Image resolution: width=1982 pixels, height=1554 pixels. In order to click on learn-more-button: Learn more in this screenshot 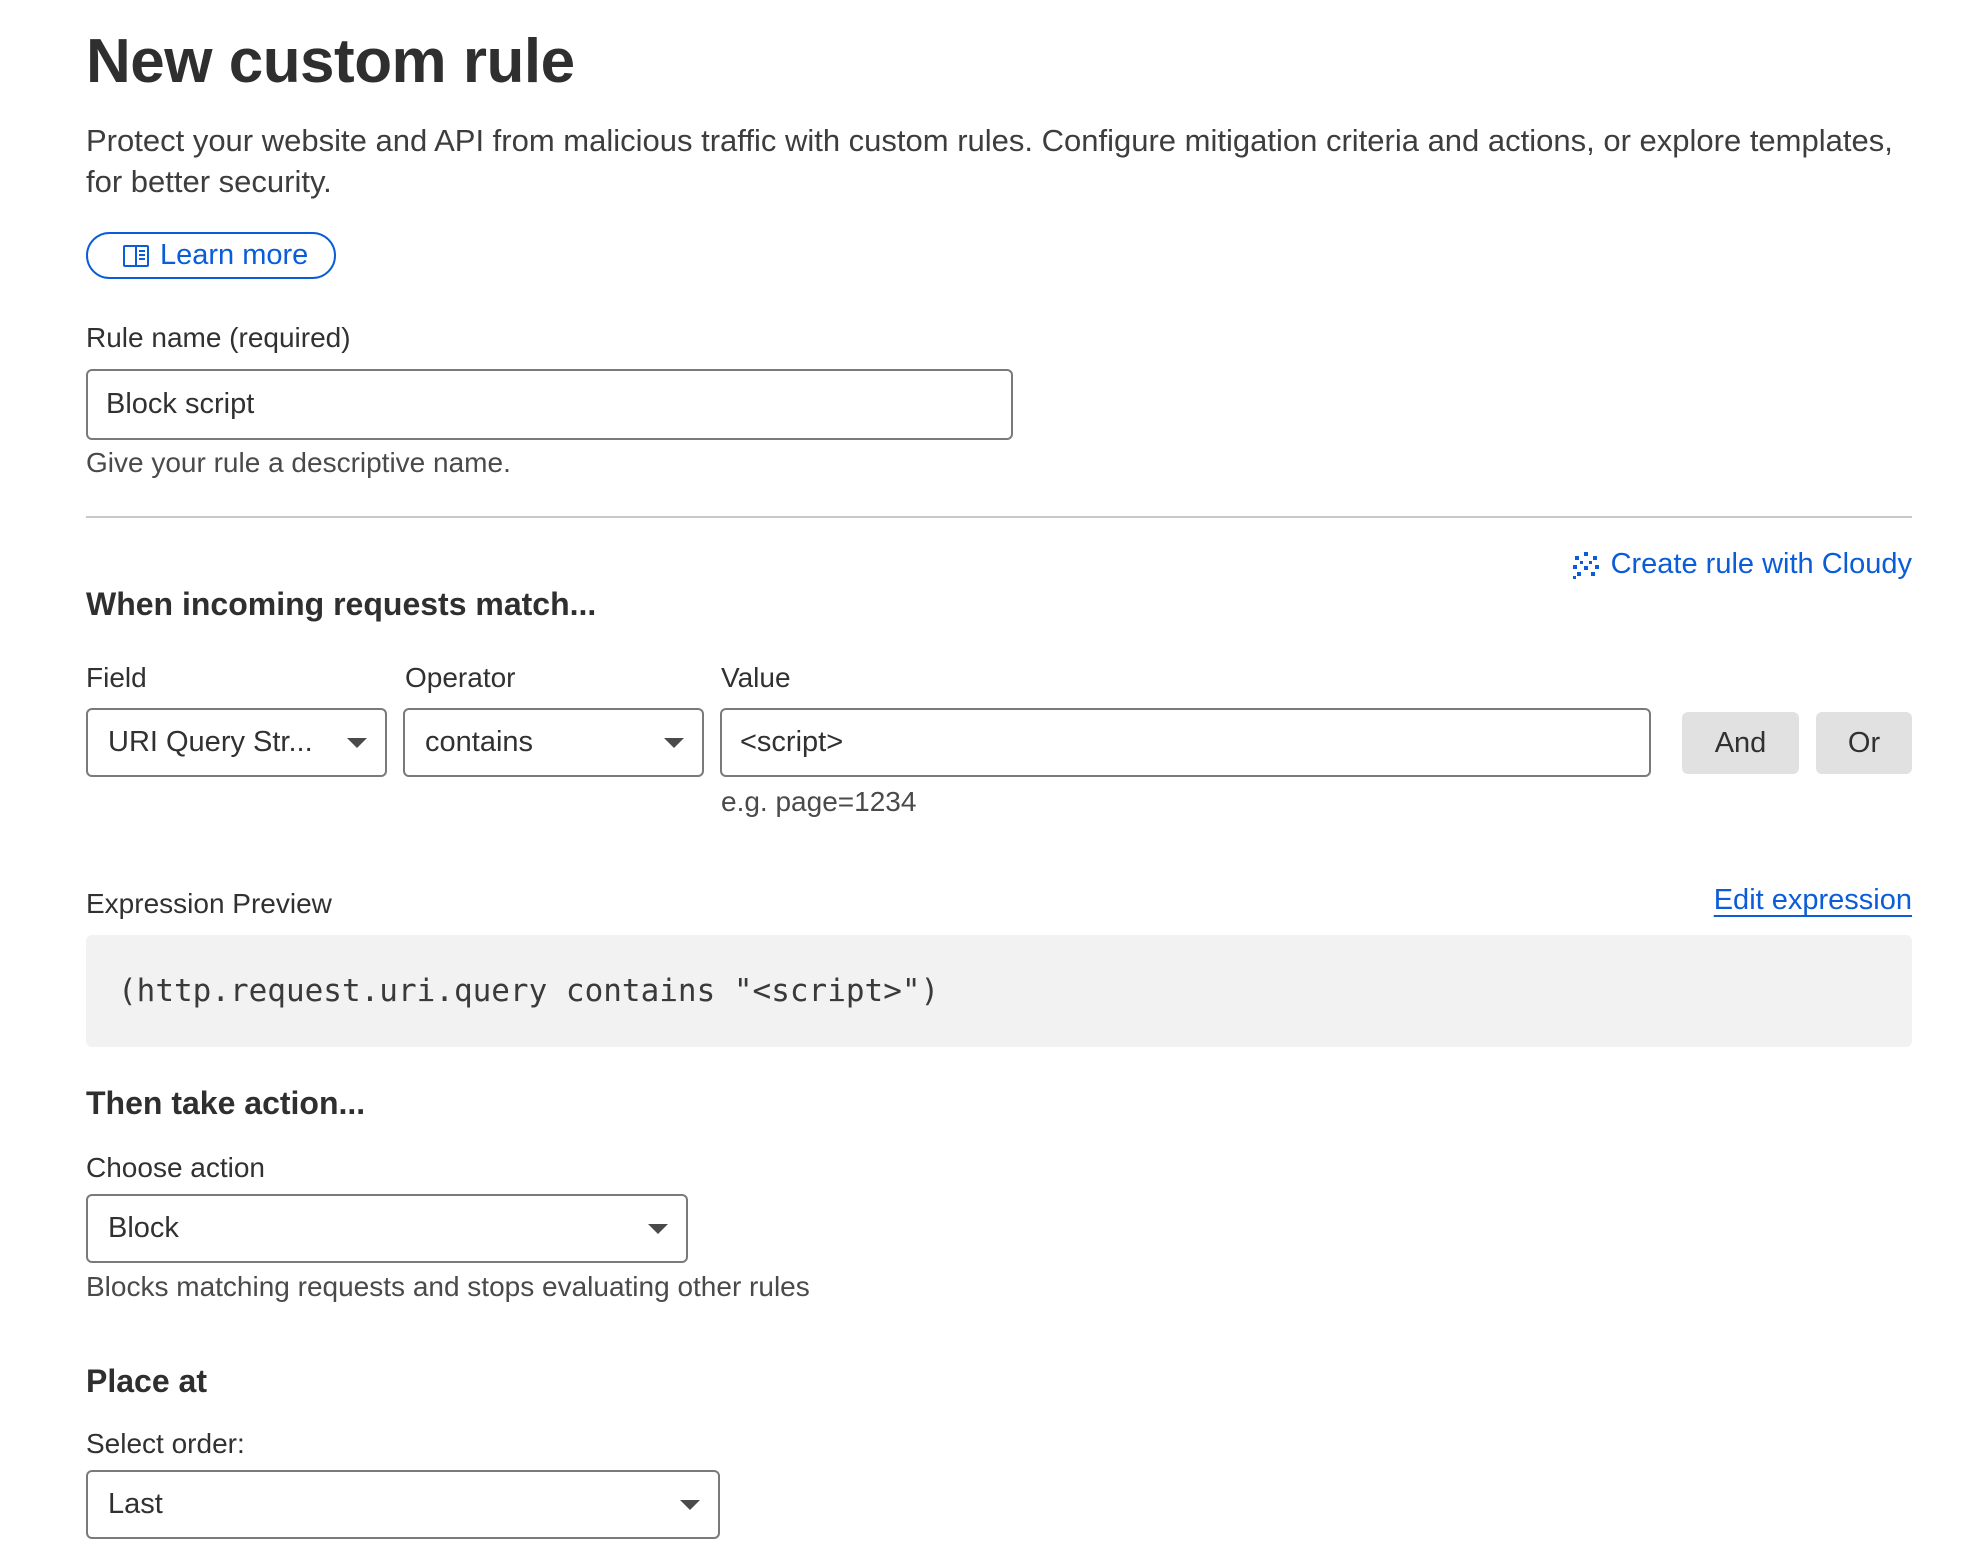, I will do `click(211, 255)`.